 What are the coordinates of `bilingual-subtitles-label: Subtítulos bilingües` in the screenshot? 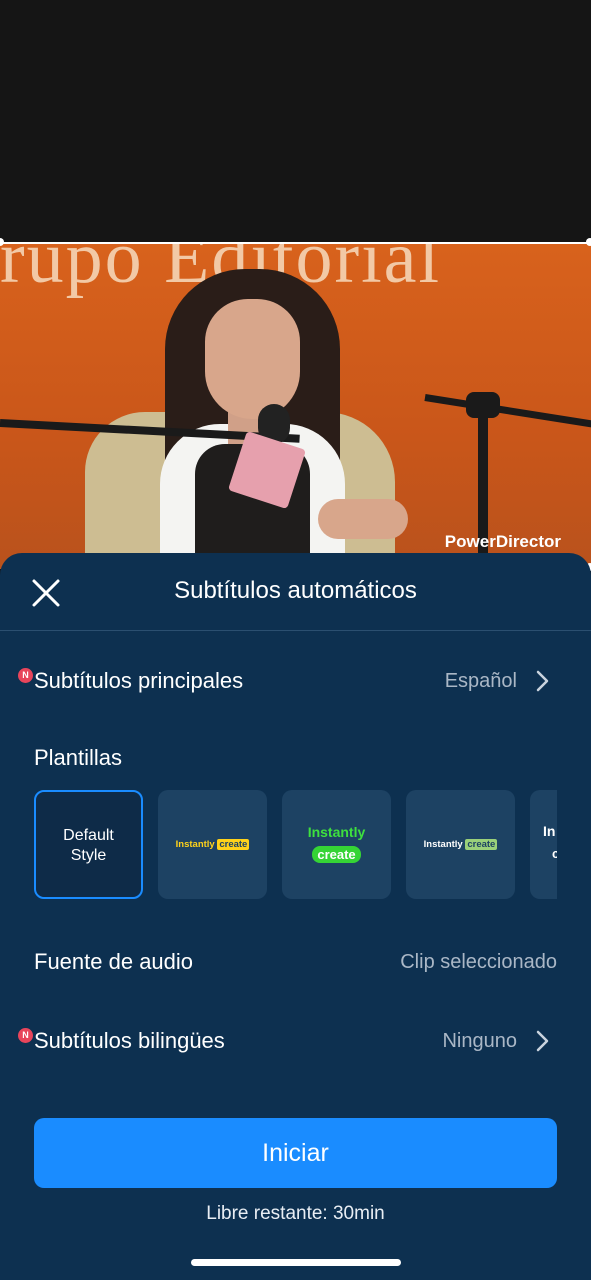 It's located at (129, 1040).